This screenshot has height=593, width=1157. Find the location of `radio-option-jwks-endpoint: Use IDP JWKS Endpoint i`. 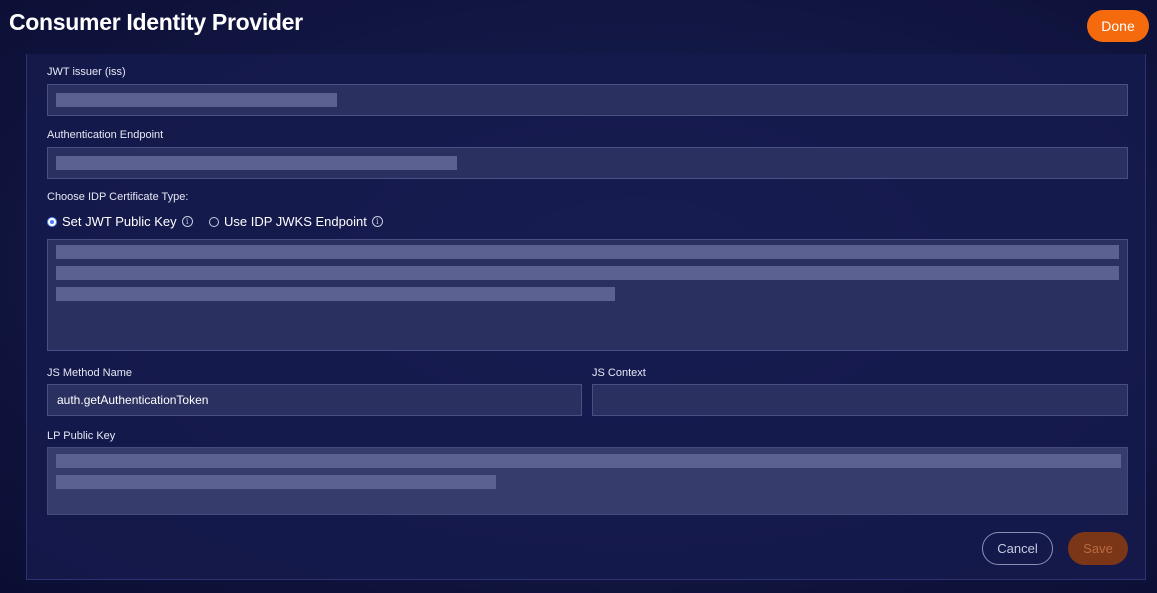

radio-option-jwks-endpoint: Use IDP JWKS Endpoint i is located at coordinates (296, 221).